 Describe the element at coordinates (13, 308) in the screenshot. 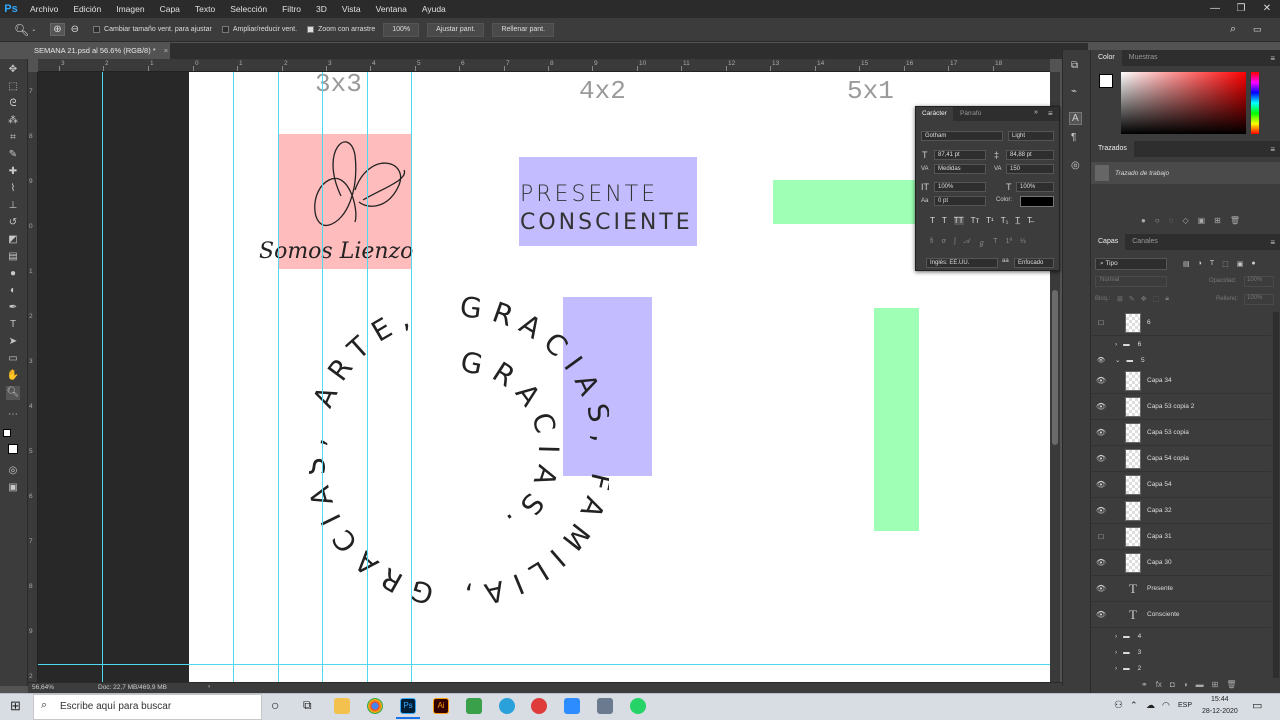

I see `pen-tool-icon: ✒` at that location.